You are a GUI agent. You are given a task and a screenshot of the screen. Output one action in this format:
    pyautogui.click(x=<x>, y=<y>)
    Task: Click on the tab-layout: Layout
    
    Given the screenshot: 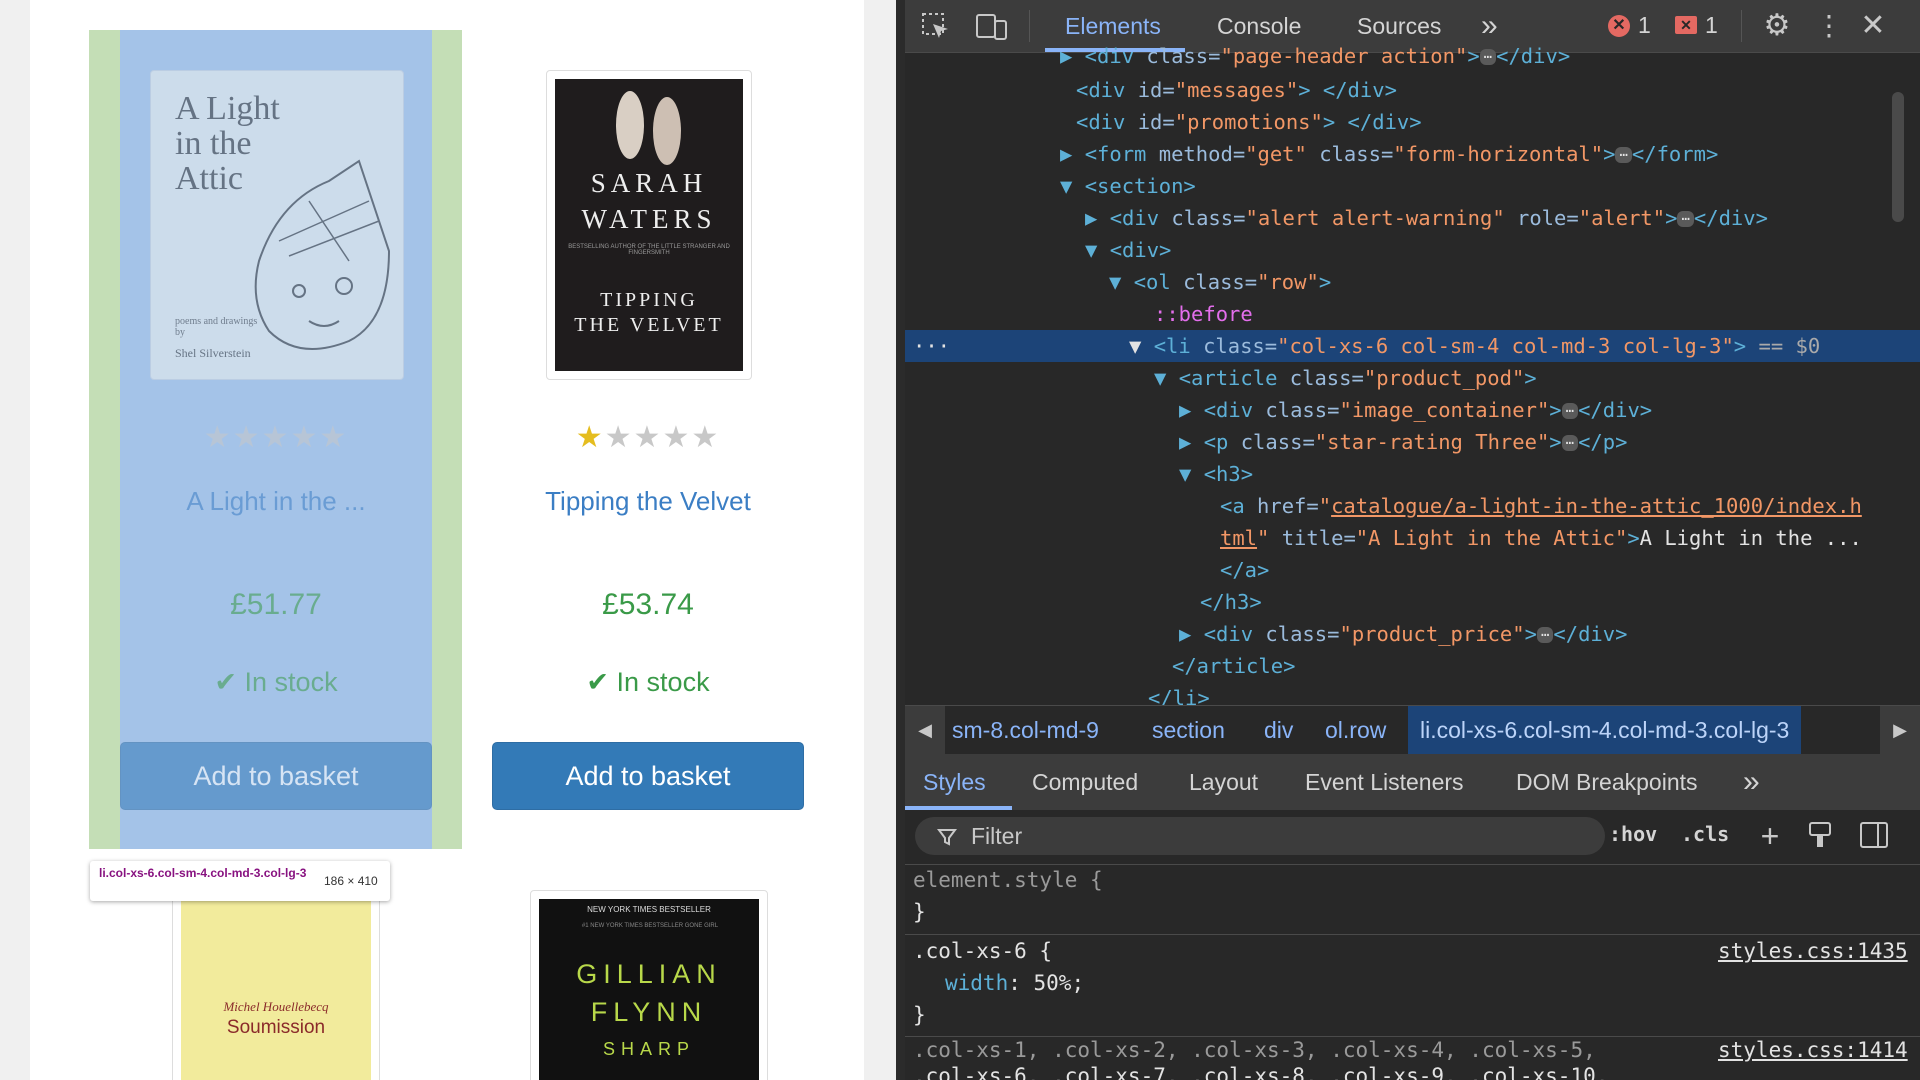 What is the action you would take?
    pyautogui.click(x=1223, y=782)
    